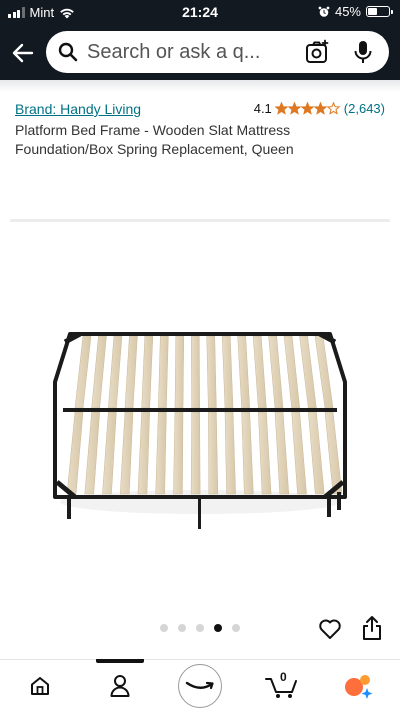 Image resolution: width=400 pixels, height=711 pixels. Describe the element at coordinates (282, 686) in the screenshot. I see `tab-cart: 0` at that location.